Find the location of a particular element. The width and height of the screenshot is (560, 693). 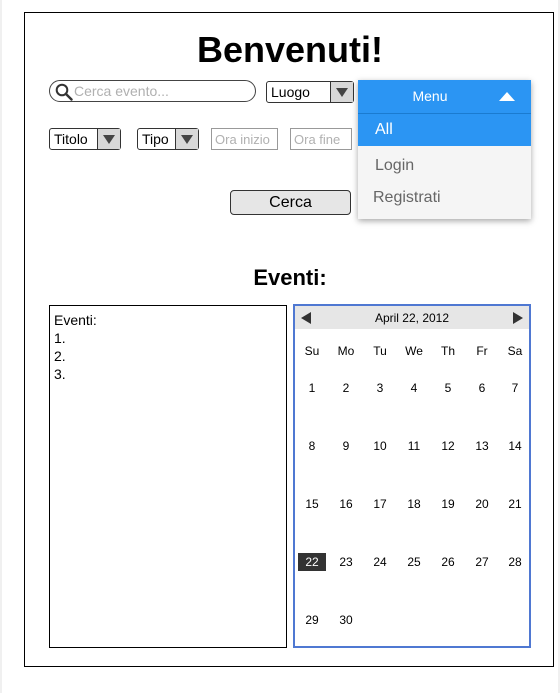

calendar-day: 23 is located at coordinates (346, 562).